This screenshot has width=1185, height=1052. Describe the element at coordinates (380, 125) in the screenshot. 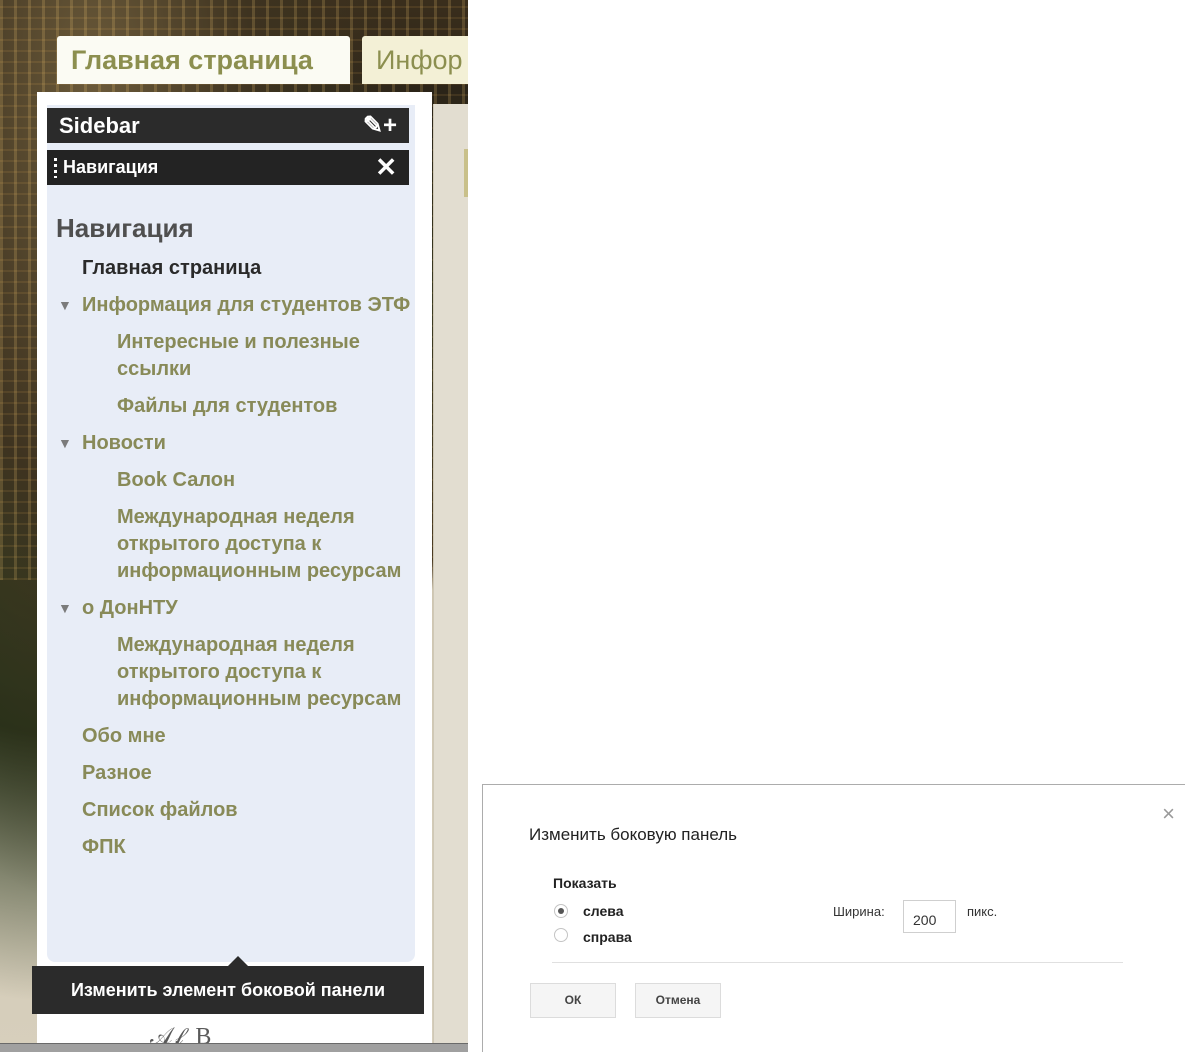

I see `edit-add-icon: ✎+` at that location.